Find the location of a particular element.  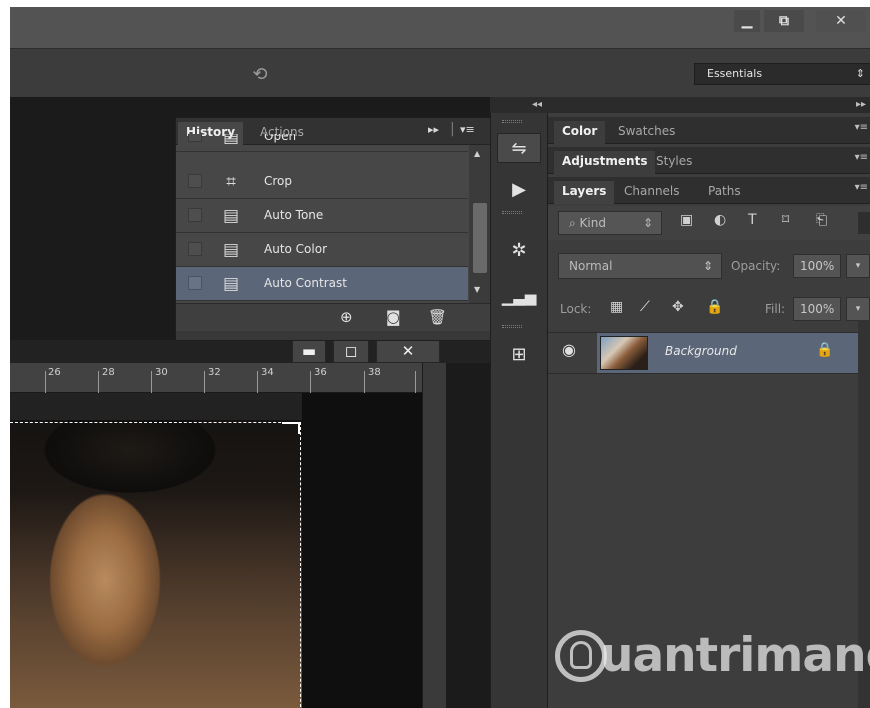

horizontal-ruler: 26 28 30 32 34 36 38 is located at coordinates (216, 378).